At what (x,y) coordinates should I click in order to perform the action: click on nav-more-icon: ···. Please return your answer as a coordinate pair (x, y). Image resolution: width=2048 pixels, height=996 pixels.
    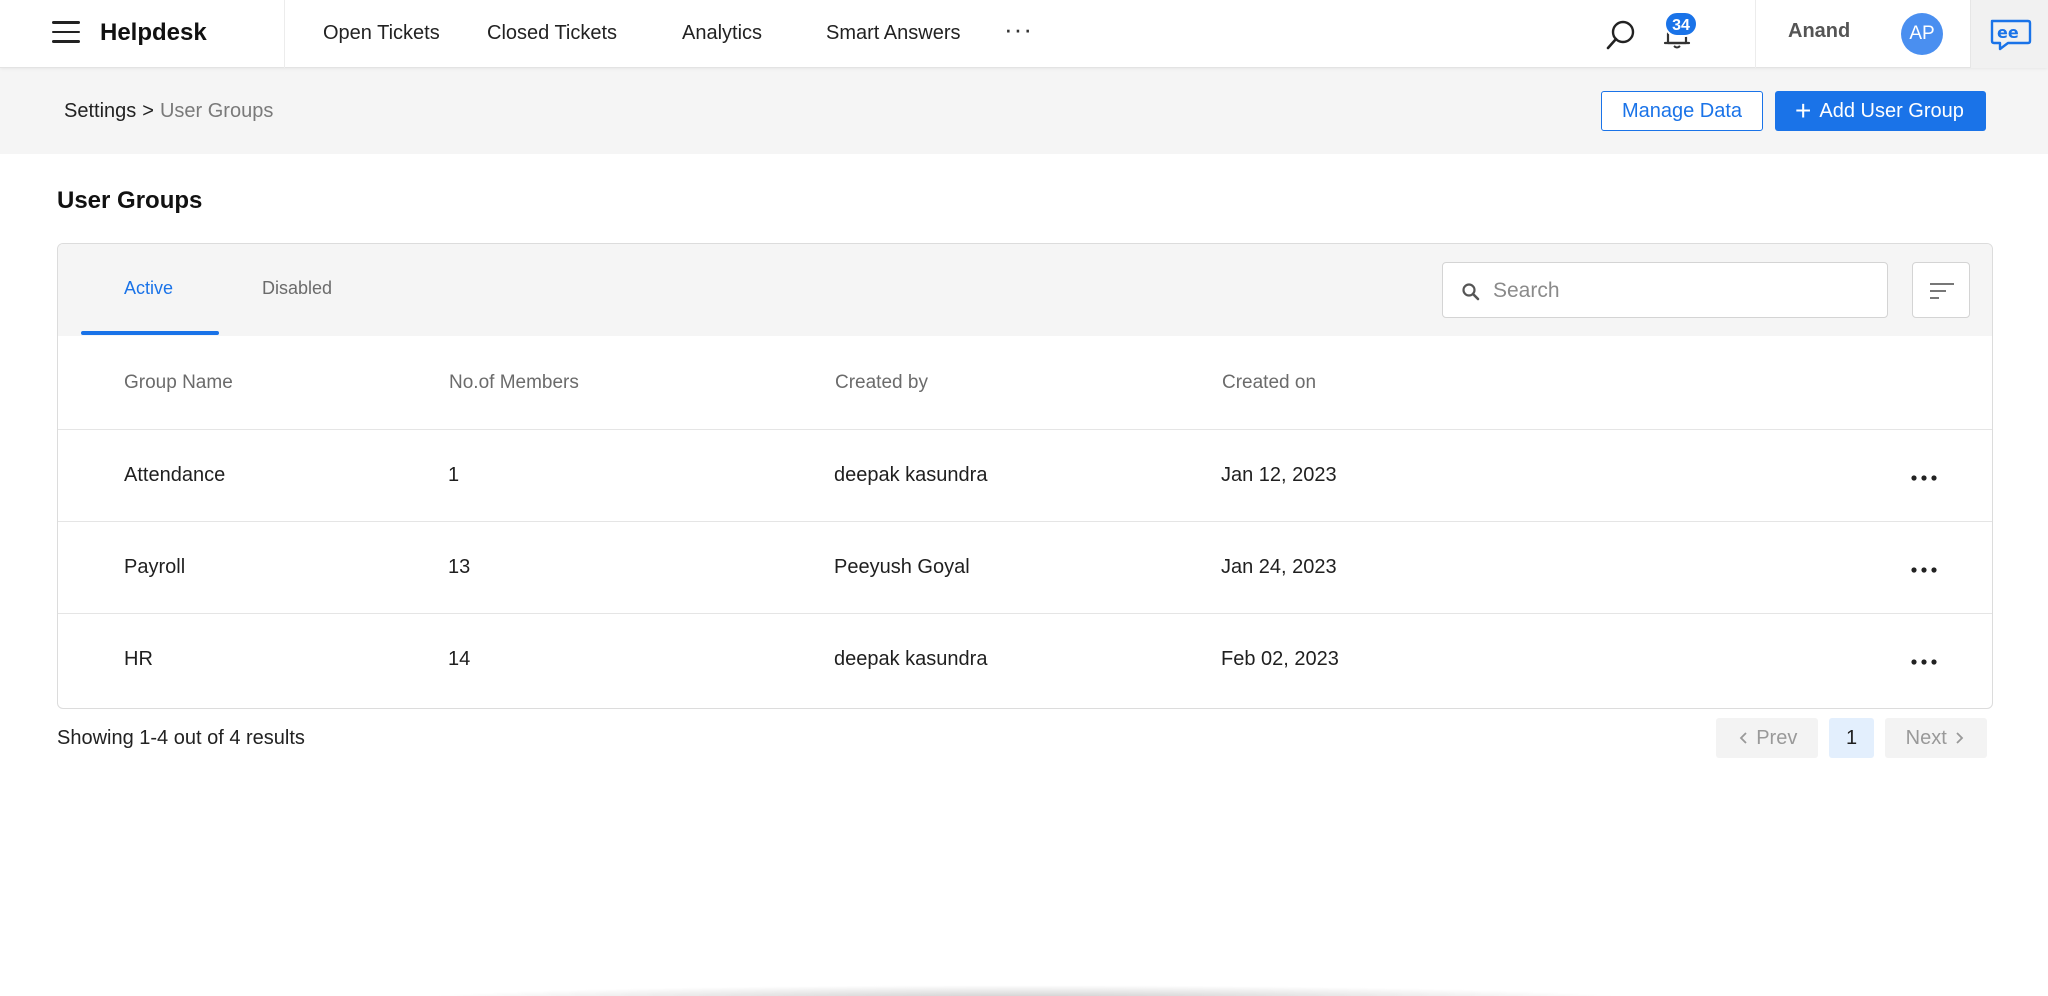
    Looking at the image, I should click on (1018, 29).